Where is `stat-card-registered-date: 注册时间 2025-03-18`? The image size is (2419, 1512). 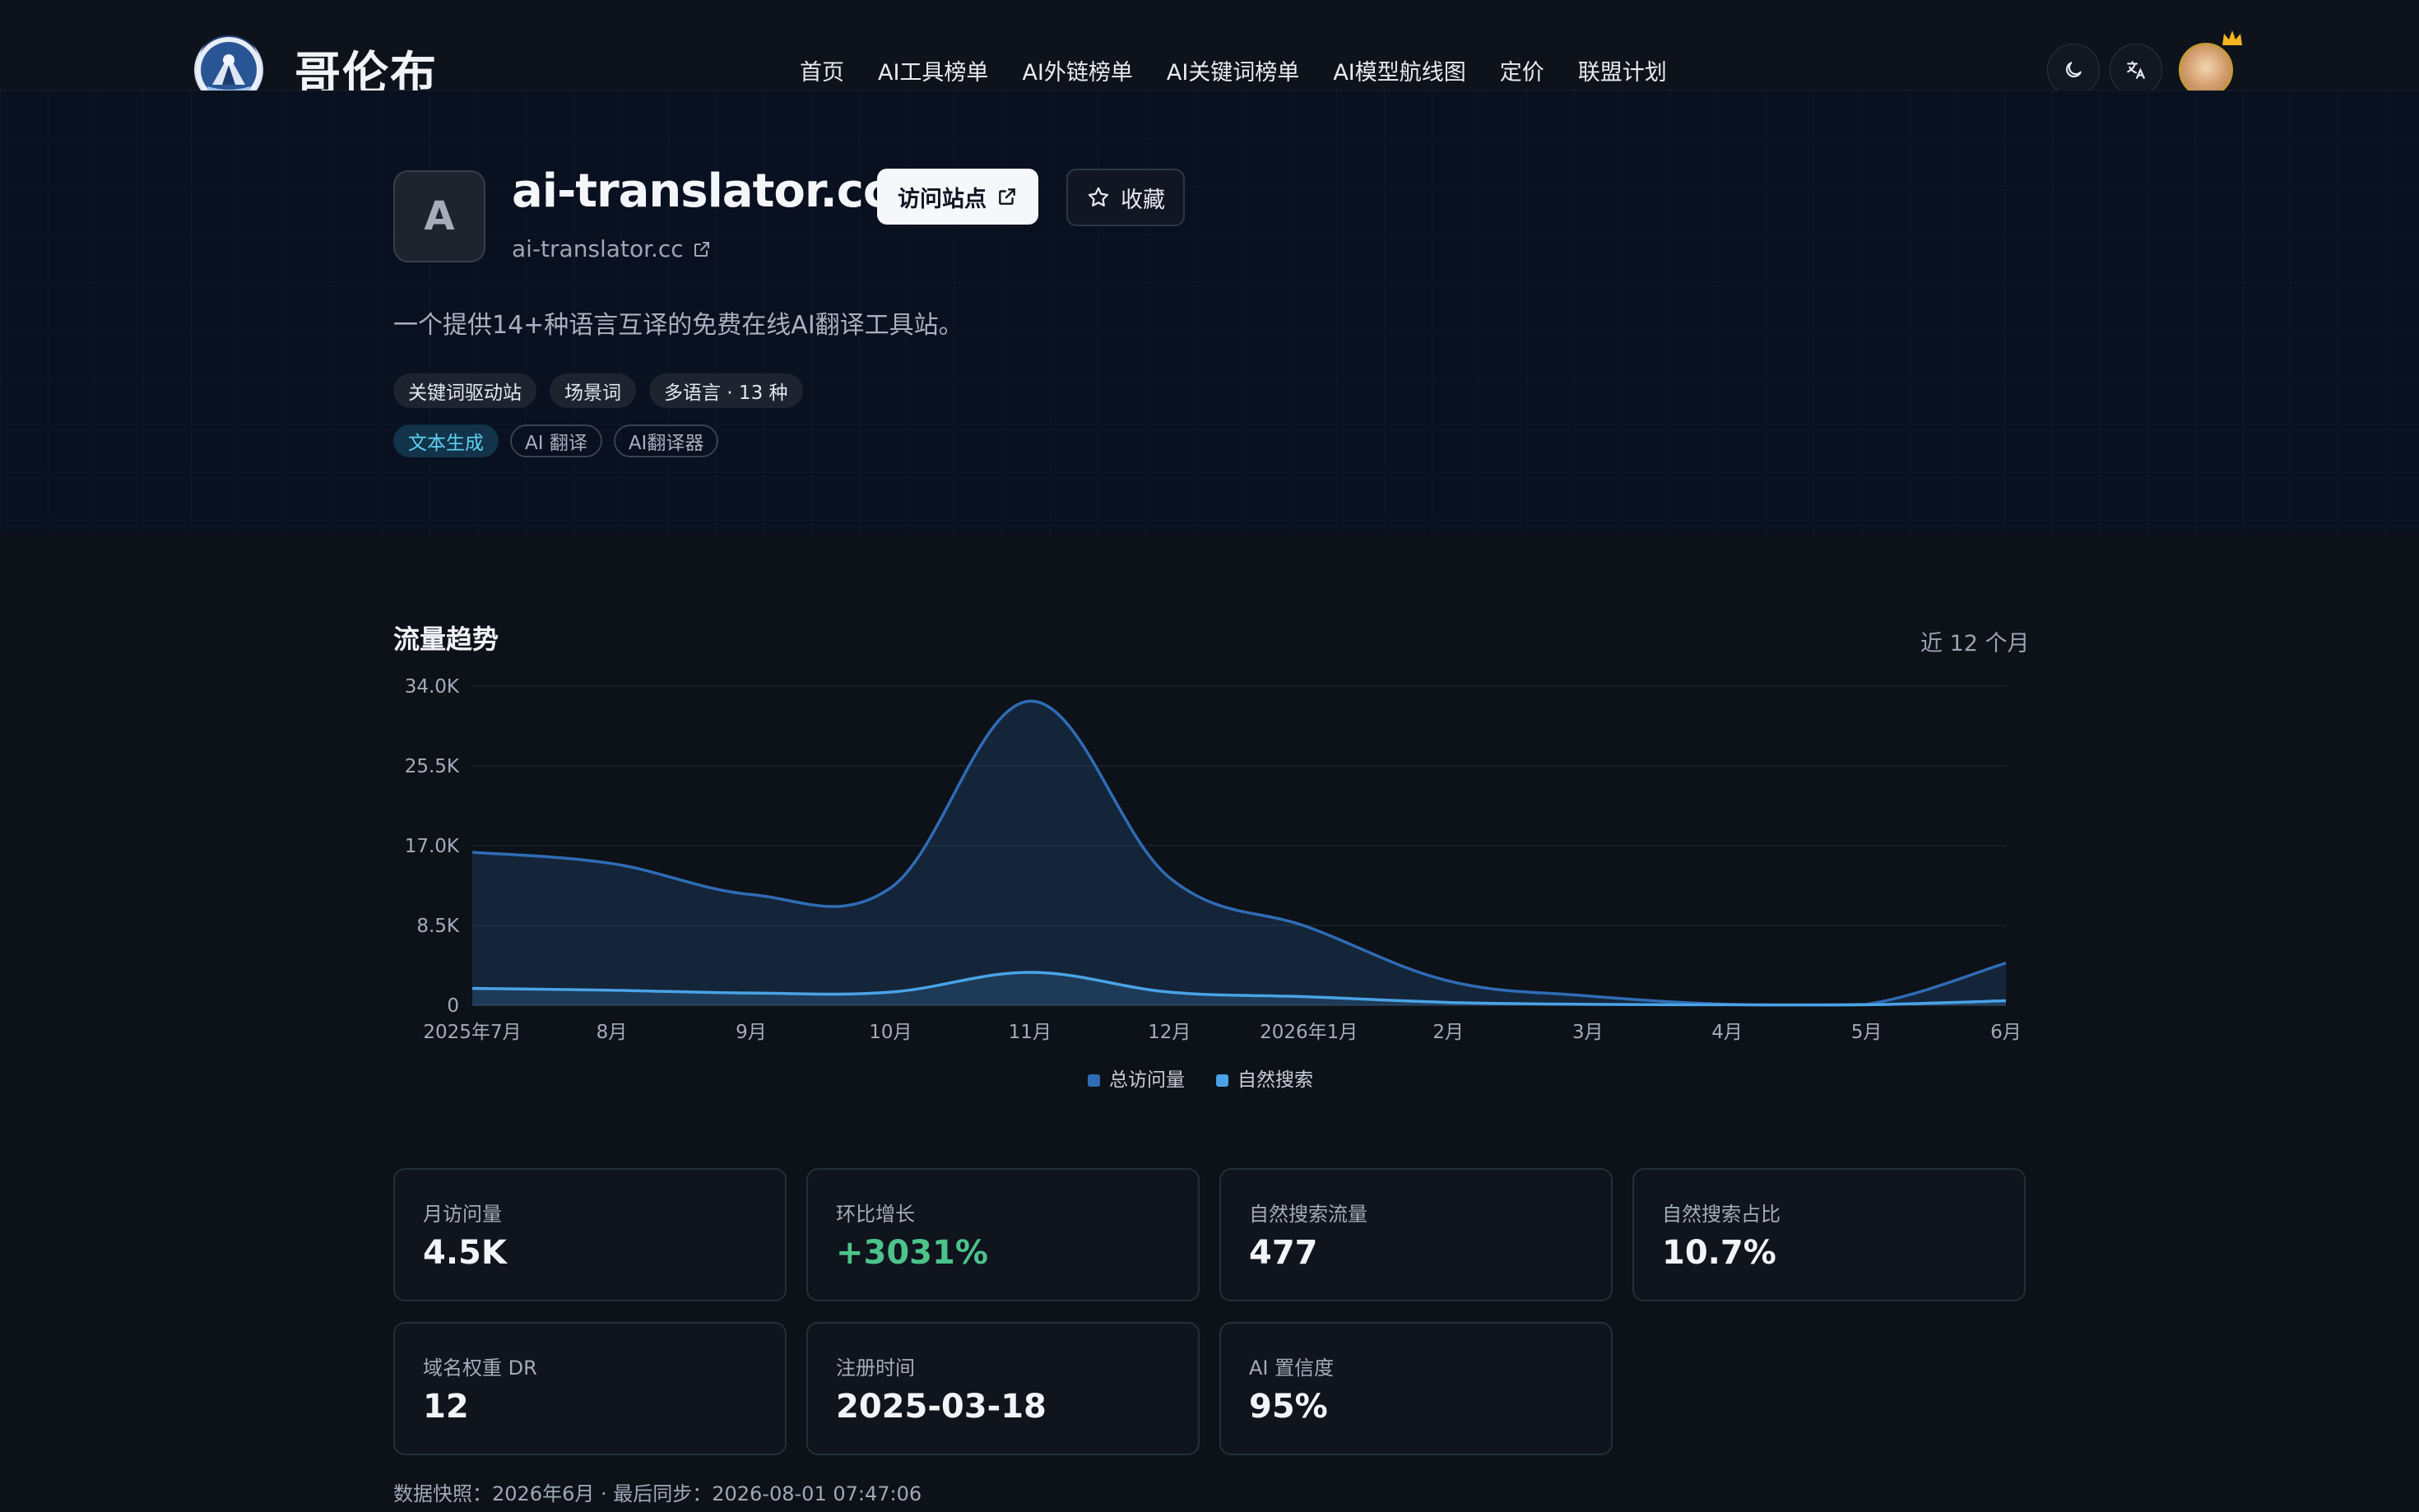
stat-card-registered-date: 注册时间 2025-03-18 is located at coordinates (1003, 1388).